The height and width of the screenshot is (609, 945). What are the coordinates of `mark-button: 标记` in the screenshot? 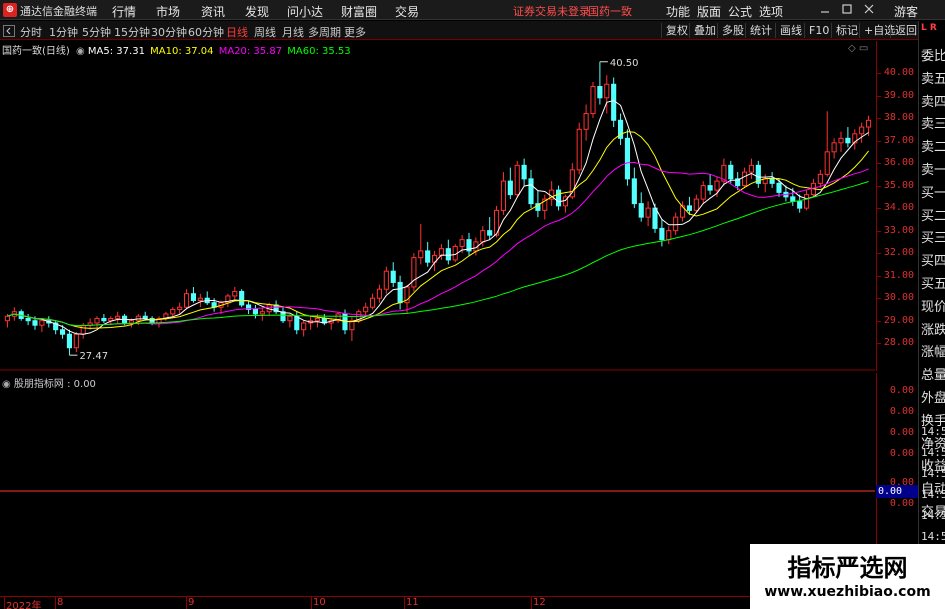 It's located at (846, 30).